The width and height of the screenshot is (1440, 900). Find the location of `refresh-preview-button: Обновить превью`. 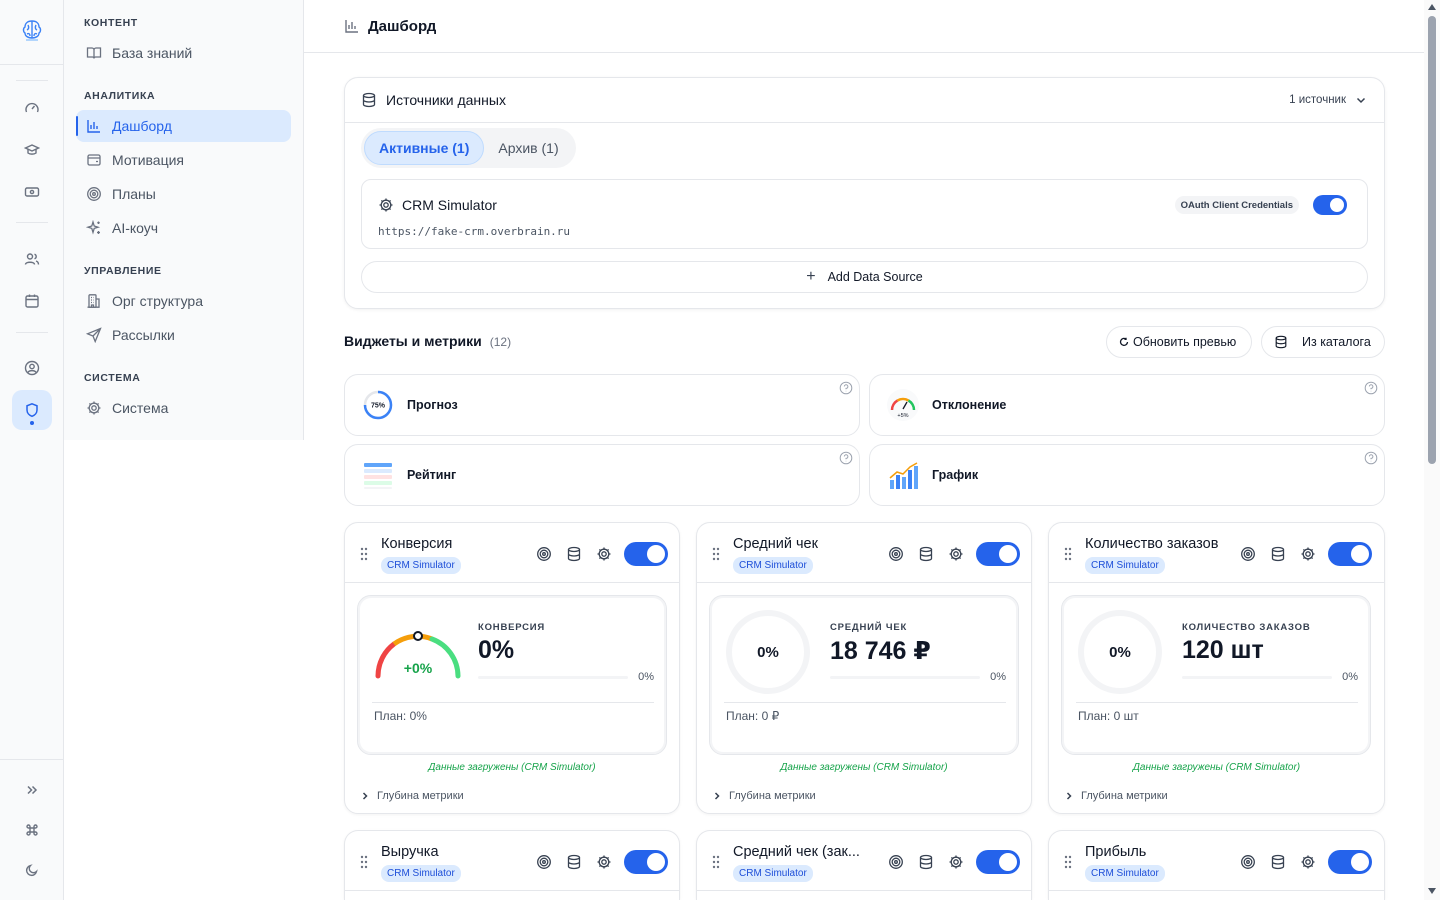

refresh-preview-button: Обновить превью is located at coordinates (1179, 342).